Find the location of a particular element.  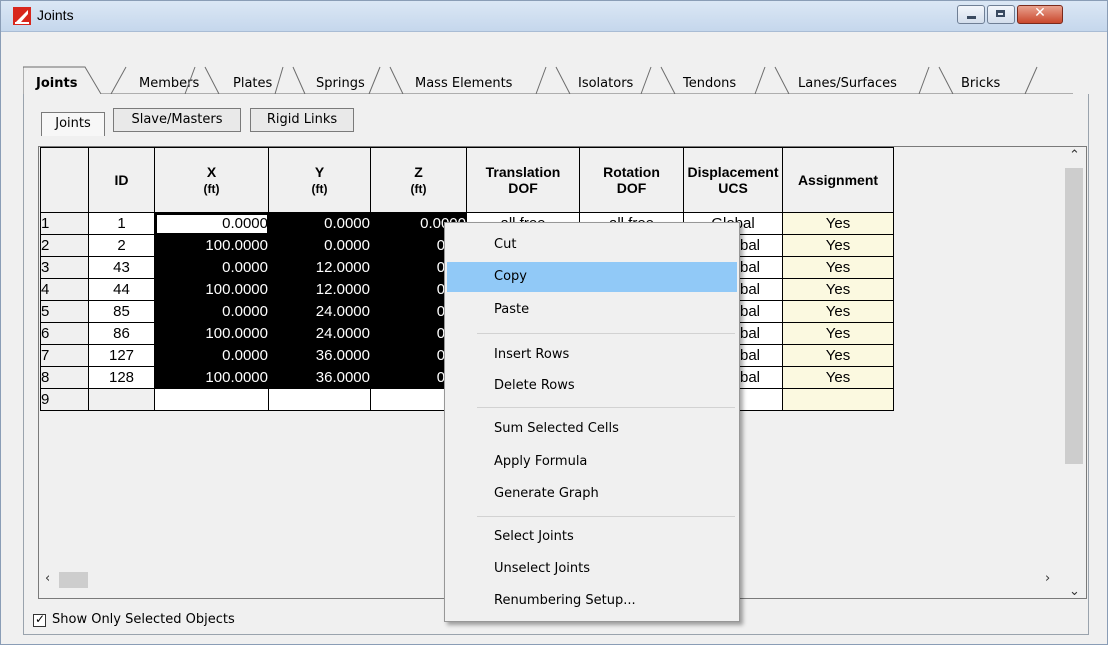

col-z-label: Z is located at coordinates (418, 171).